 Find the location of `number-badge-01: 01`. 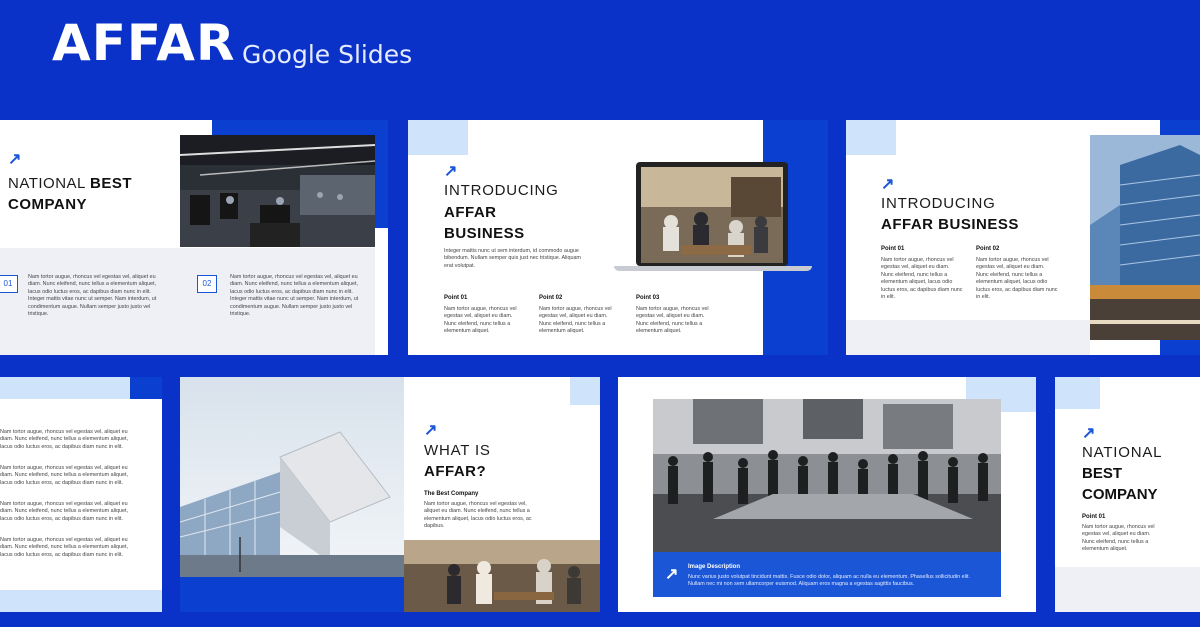

number-badge-01: 01 is located at coordinates (9, 284).